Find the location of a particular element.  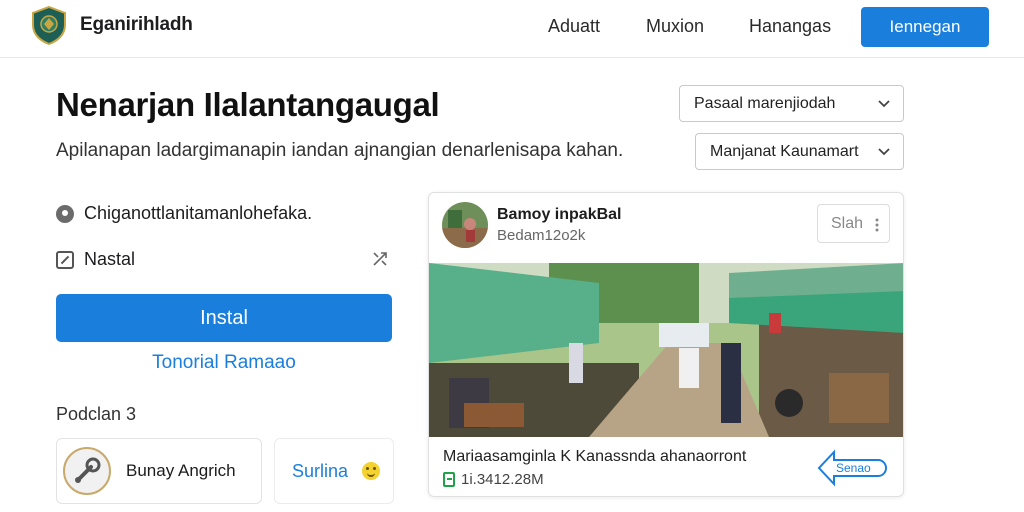

expand-arrows-icon is located at coordinates (380, 259).